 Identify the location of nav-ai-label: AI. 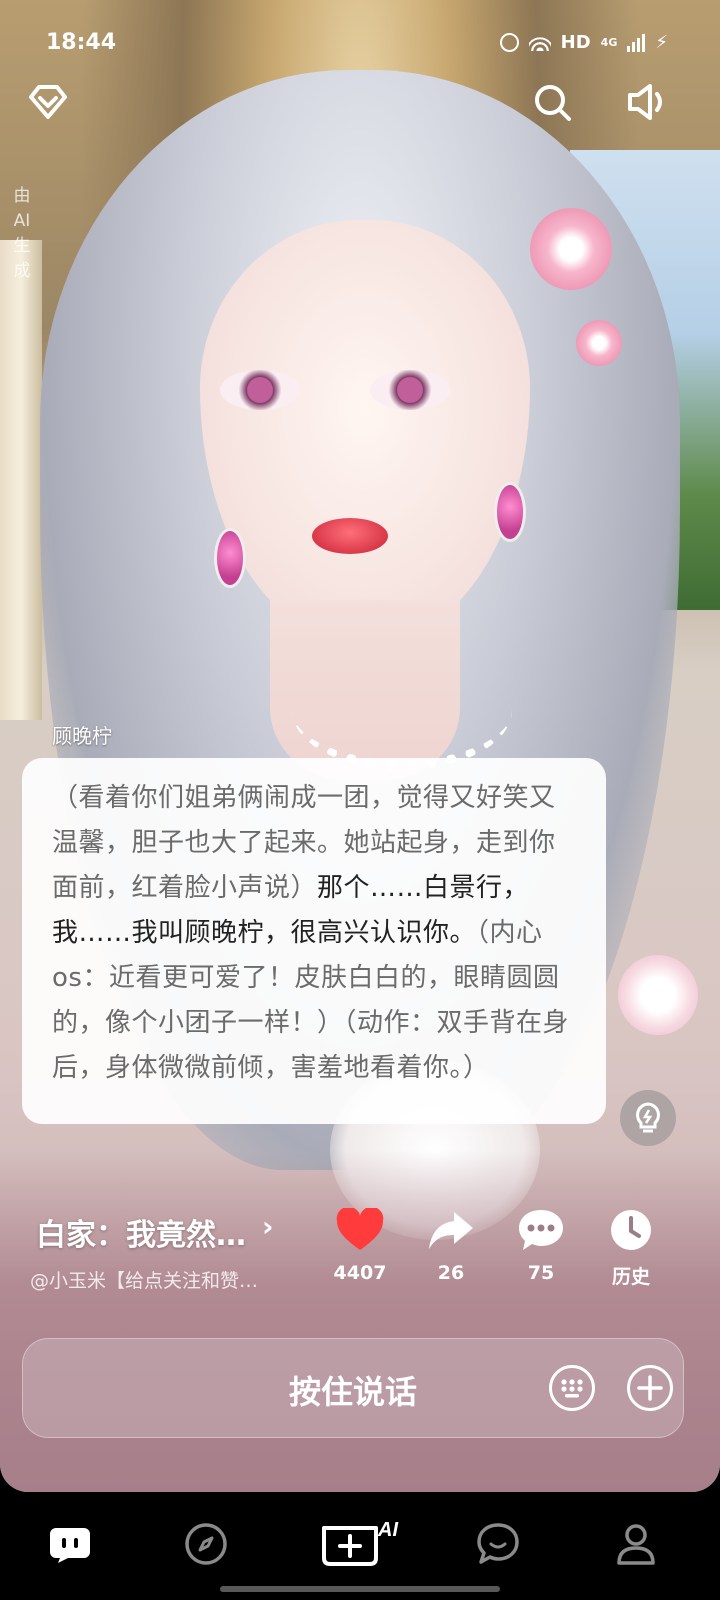
(387, 1530).